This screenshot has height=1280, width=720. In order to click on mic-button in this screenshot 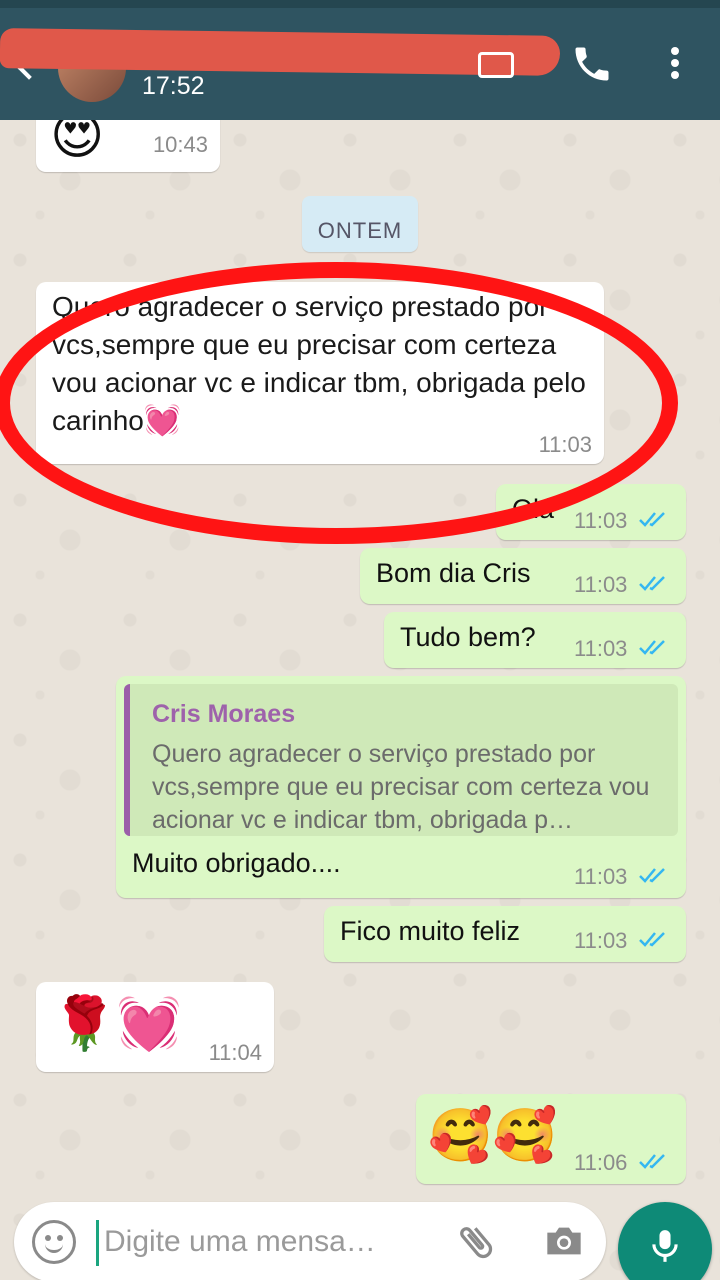, I will do `click(665, 1241)`.